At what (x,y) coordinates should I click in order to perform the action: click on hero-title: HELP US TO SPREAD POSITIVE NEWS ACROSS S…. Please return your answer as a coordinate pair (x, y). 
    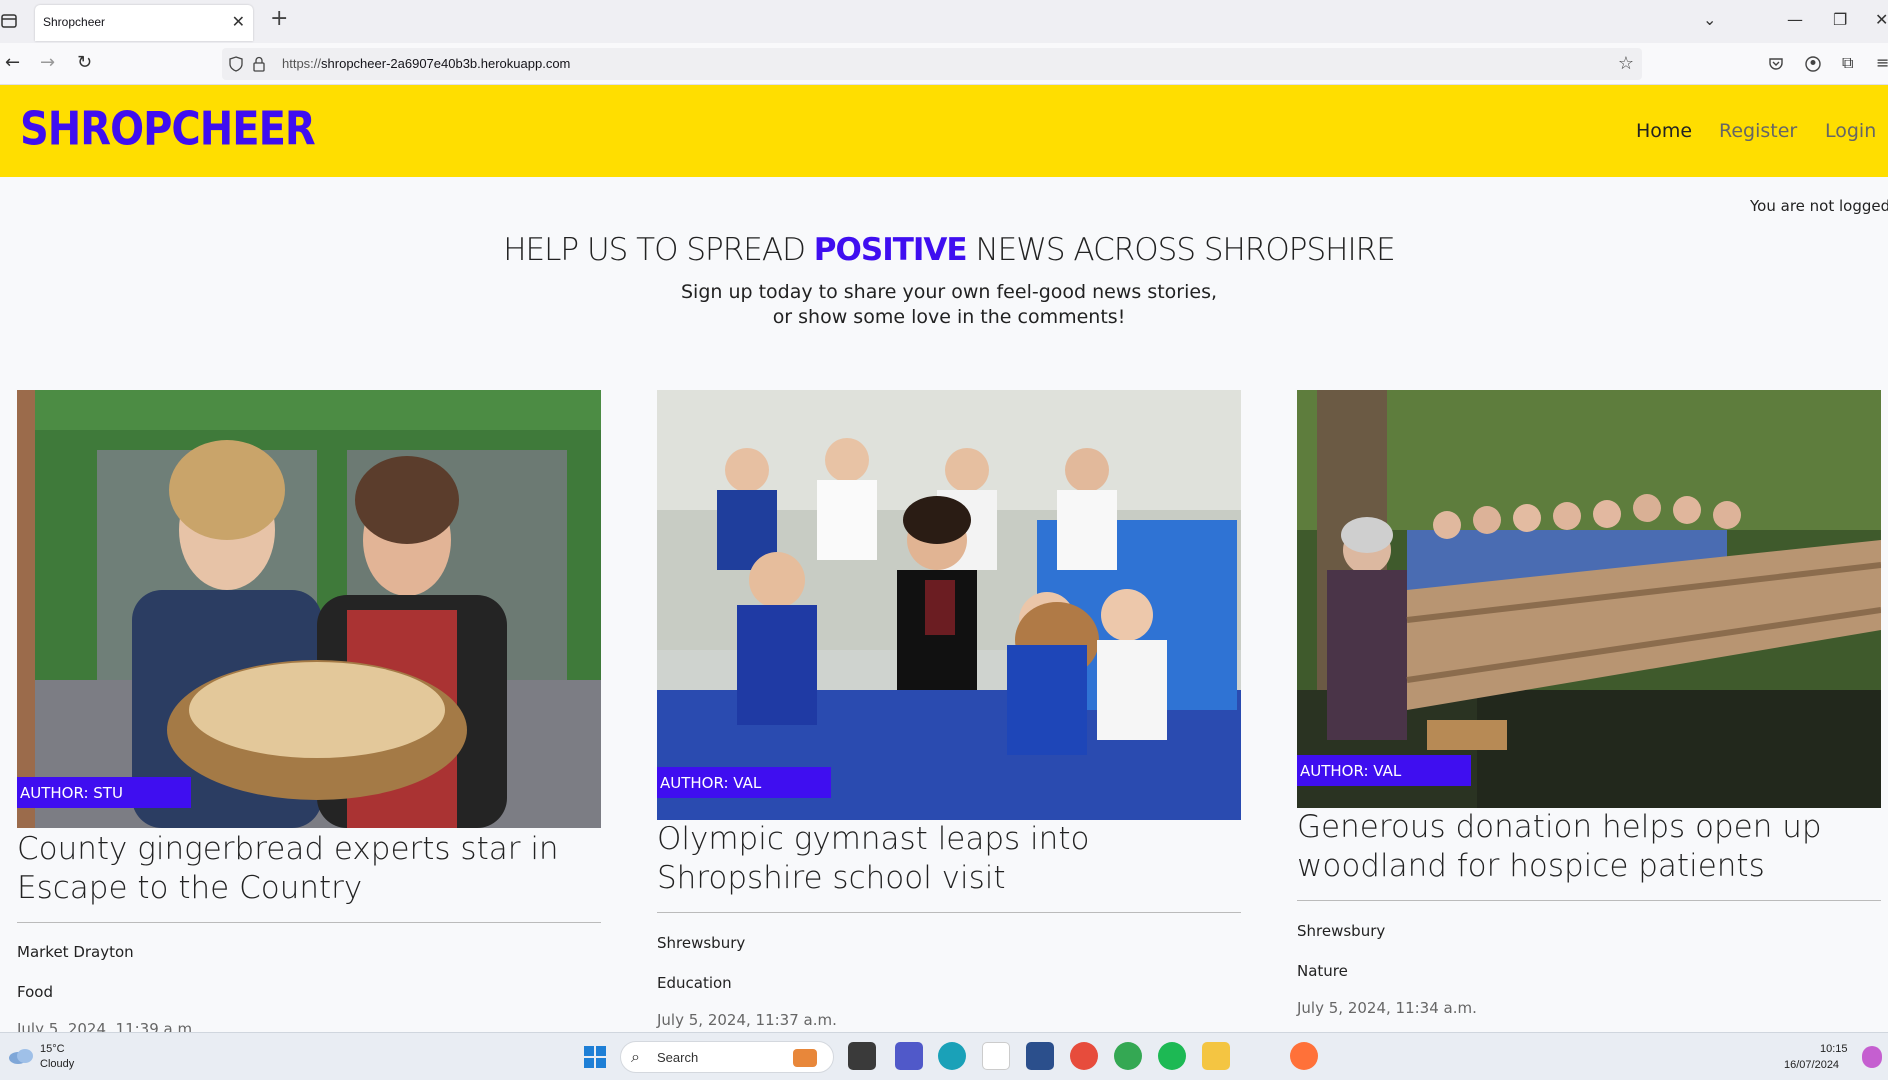
    Looking at the image, I should click on (944, 250).